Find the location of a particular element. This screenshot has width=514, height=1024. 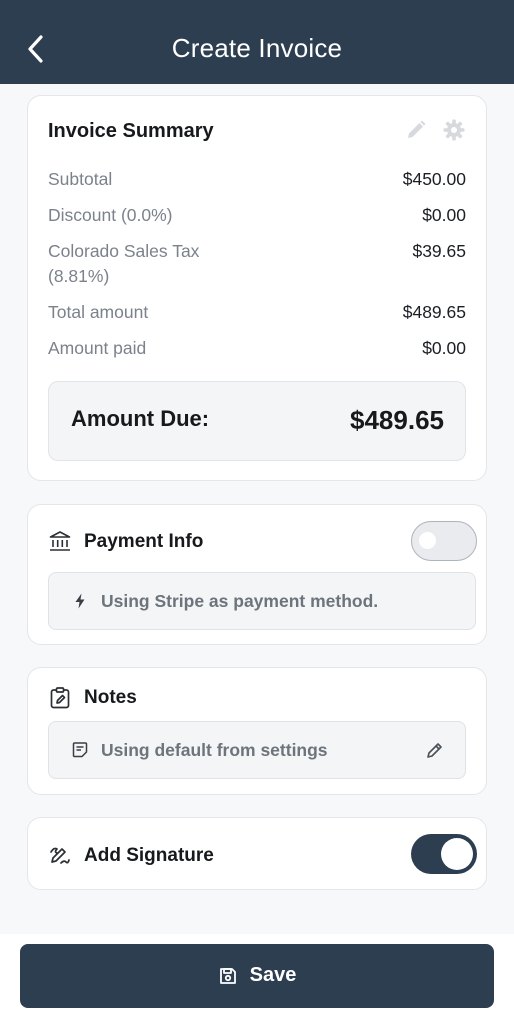

bank-icon is located at coordinates (60, 541).